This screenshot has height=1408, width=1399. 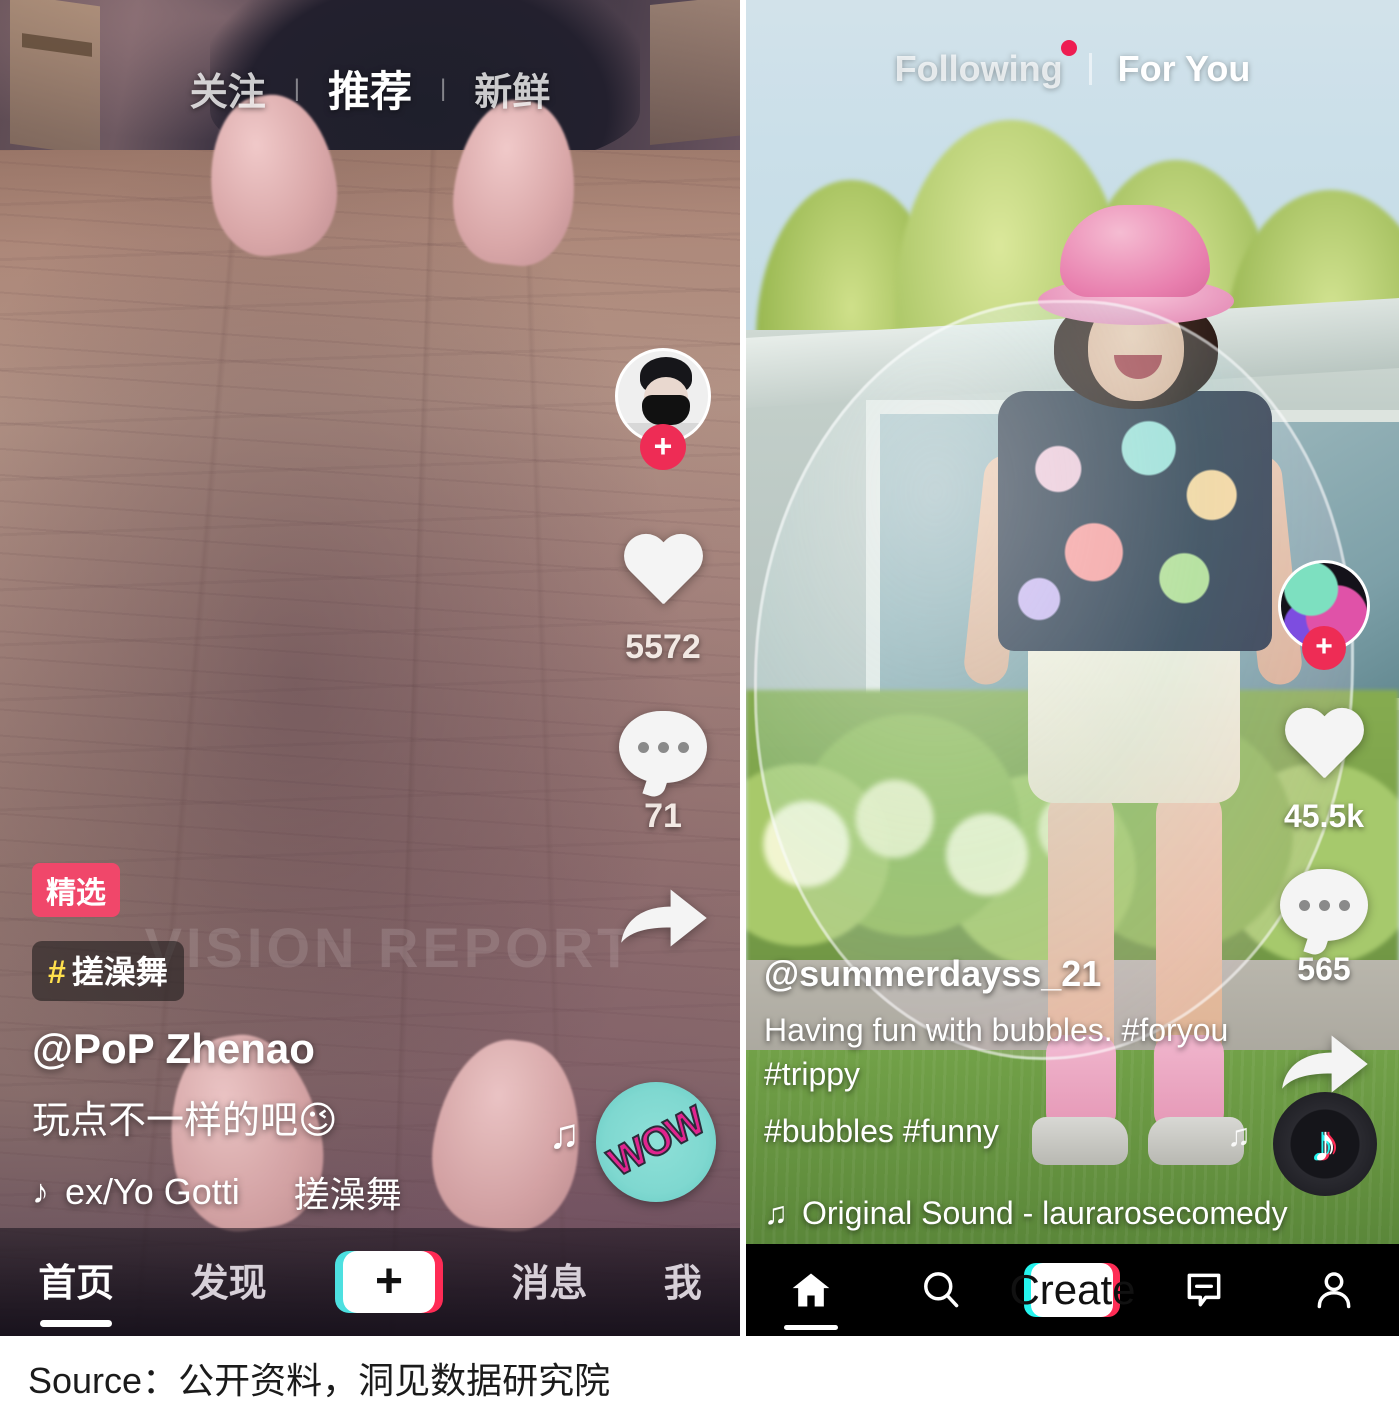 I want to click on douyin-bottom-nav: 首页 发现 + 消息 我, so click(x=370, y=1282).